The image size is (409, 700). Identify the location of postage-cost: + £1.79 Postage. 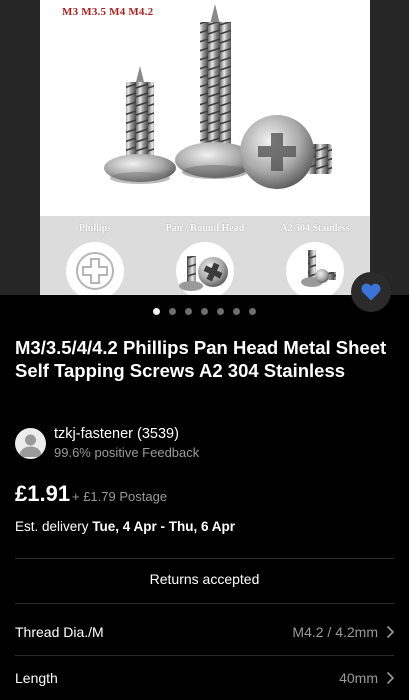
(120, 496).